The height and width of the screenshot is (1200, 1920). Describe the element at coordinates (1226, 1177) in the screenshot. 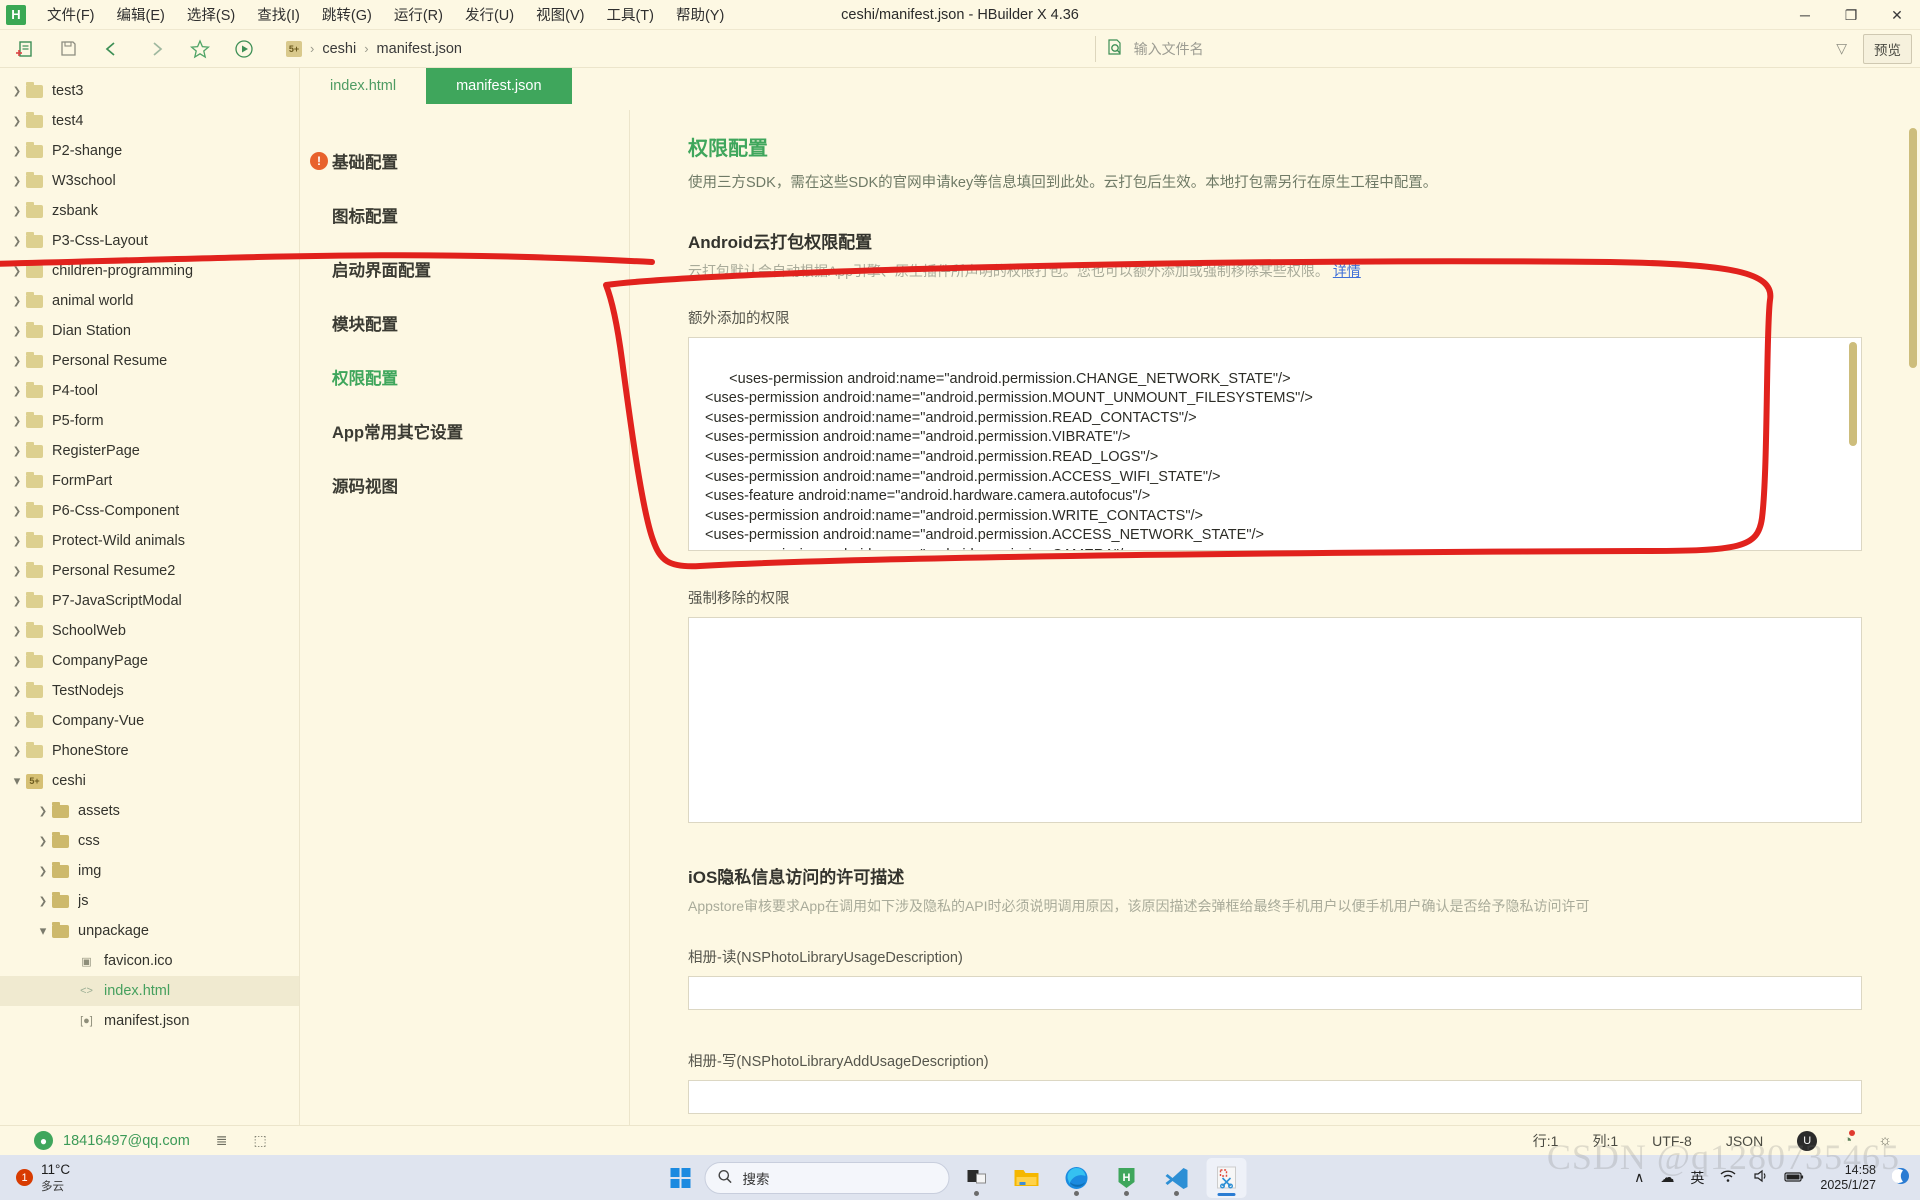

I see `taskbar-app-snipping-tool` at that location.